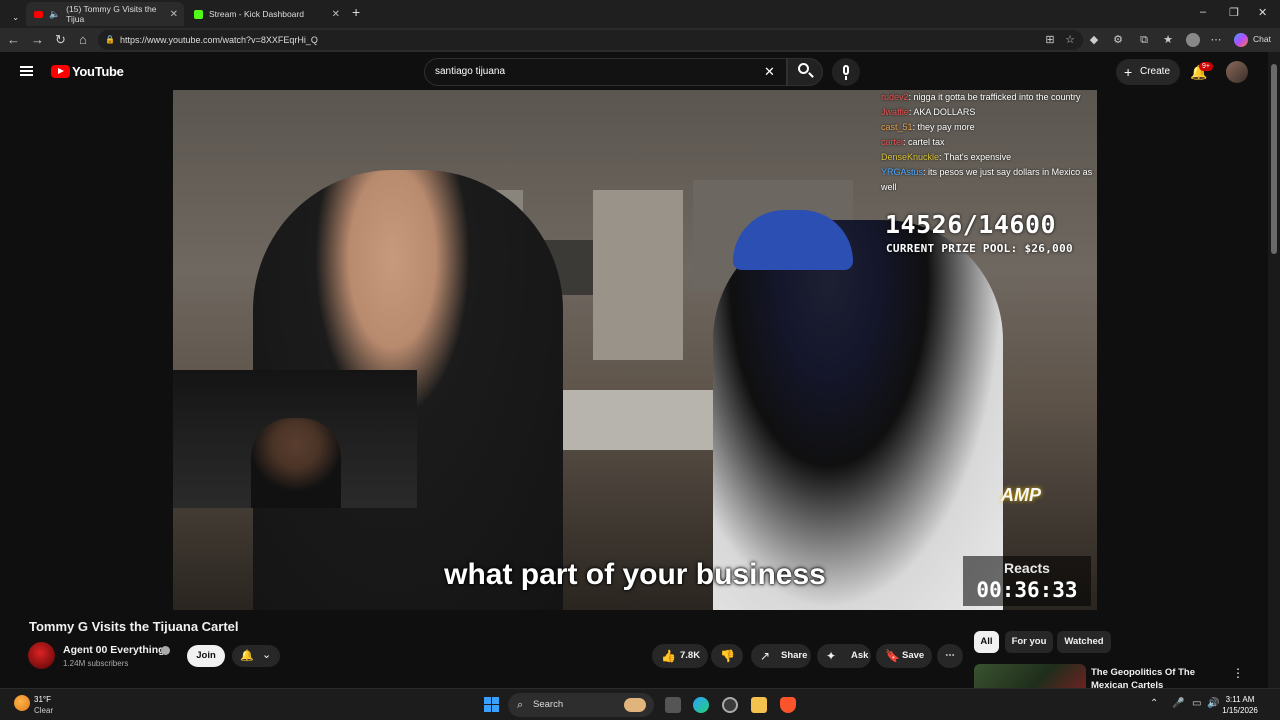 This screenshot has height=720, width=1280. What do you see at coordinates (60, 40) in the screenshot?
I see `refresh-icon: ↻` at bounding box center [60, 40].